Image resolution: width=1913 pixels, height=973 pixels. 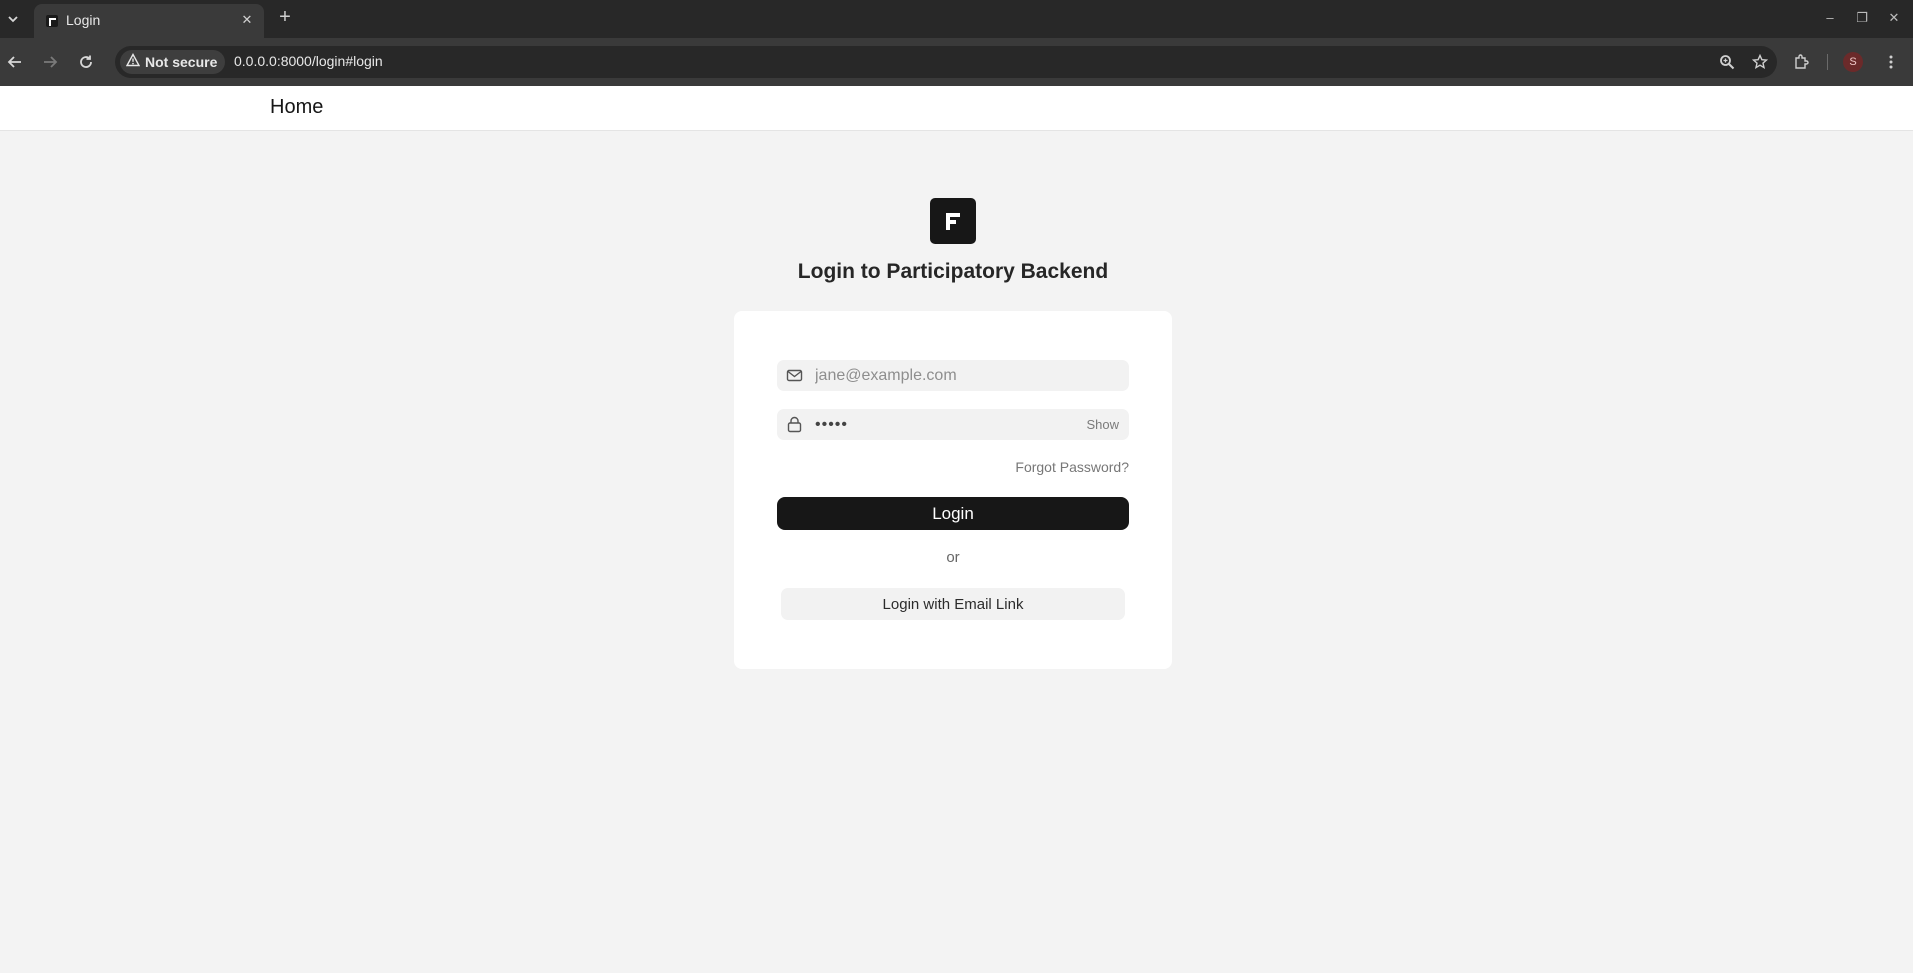 What do you see at coordinates (1891, 62) in the screenshot?
I see `menu-kebab-icon` at bounding box center [1891, 62].